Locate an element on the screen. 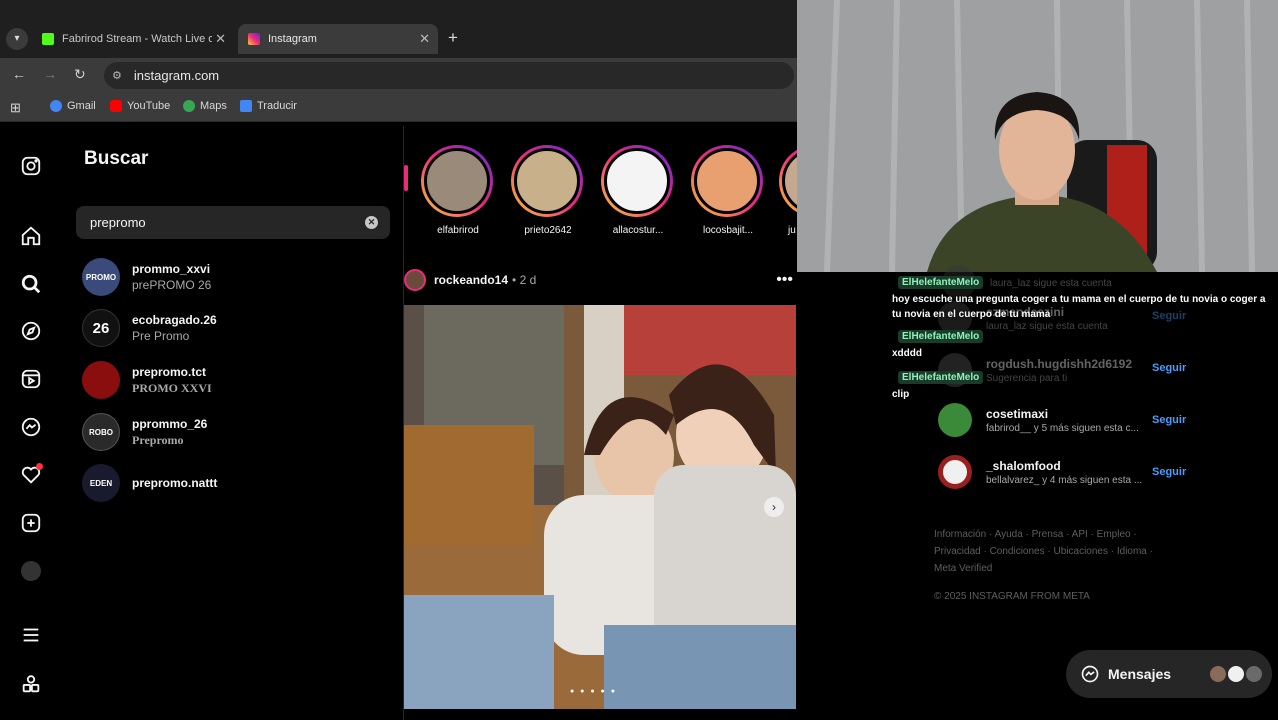 This screenshot has width=1278, height=720. story-name: prieto2642 is located at coordinates (548, 230).